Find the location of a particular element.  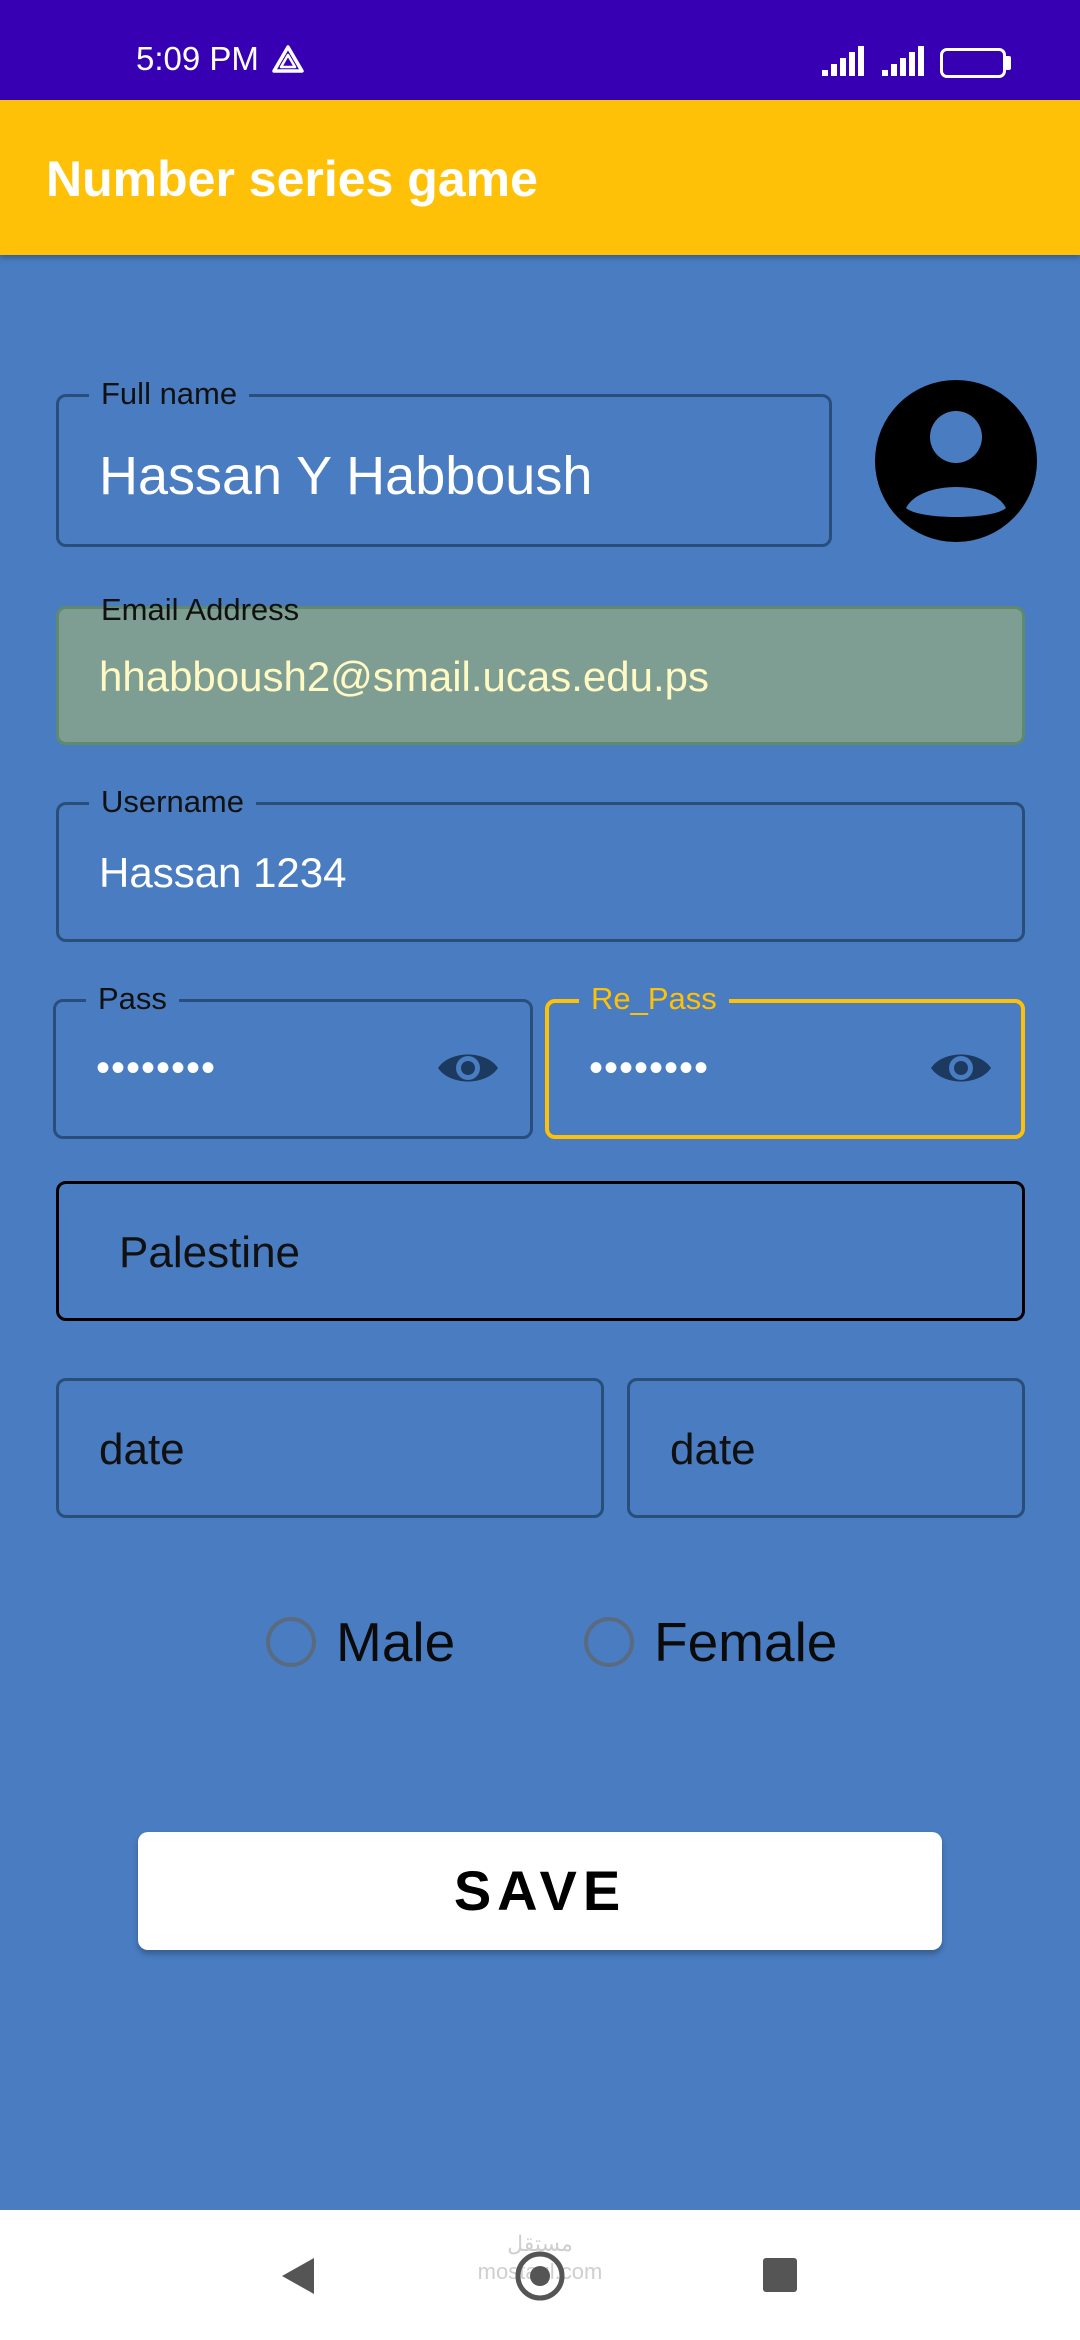

battery-icon: 22 is located at coordinates (973, 63).